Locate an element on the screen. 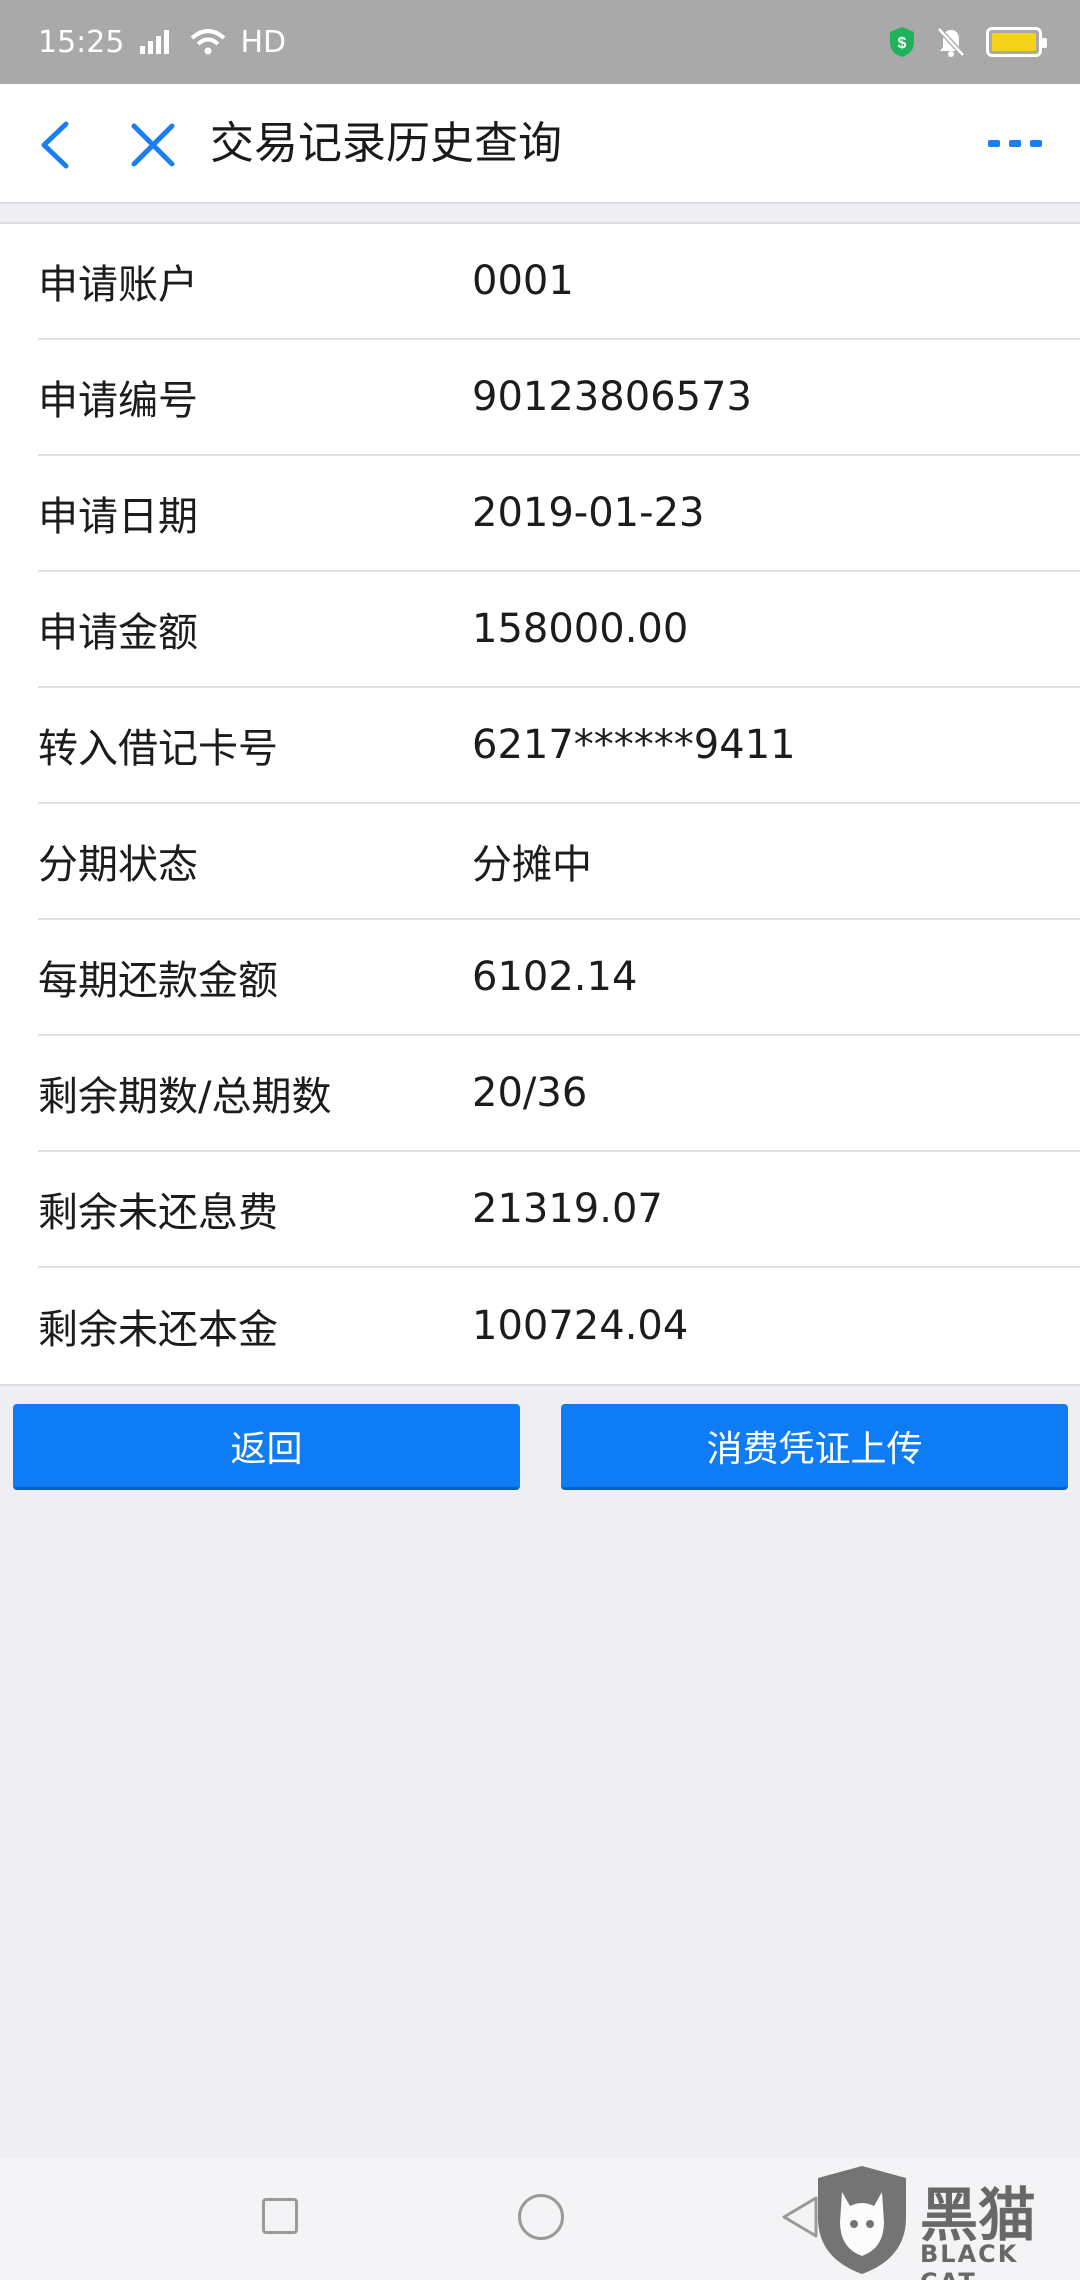 The width and height of the screenshot is (1080, 2280). page-title: 交易记录历史查询 is located at coordinates (386, 143).